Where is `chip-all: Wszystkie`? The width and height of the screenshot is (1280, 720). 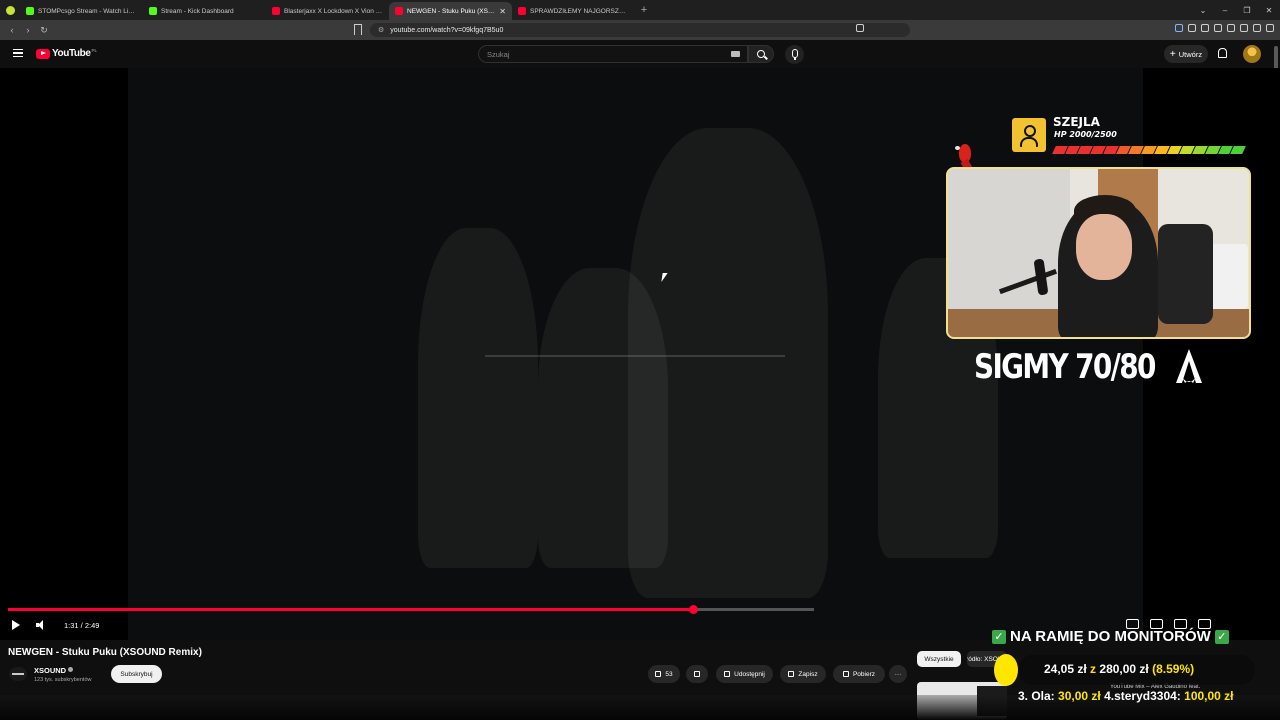 chip-all: Wszystkie is located at coordinates (939, 659).